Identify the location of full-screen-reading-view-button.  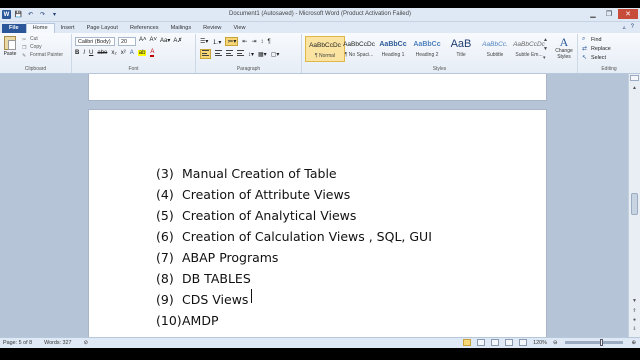
(481, 342).